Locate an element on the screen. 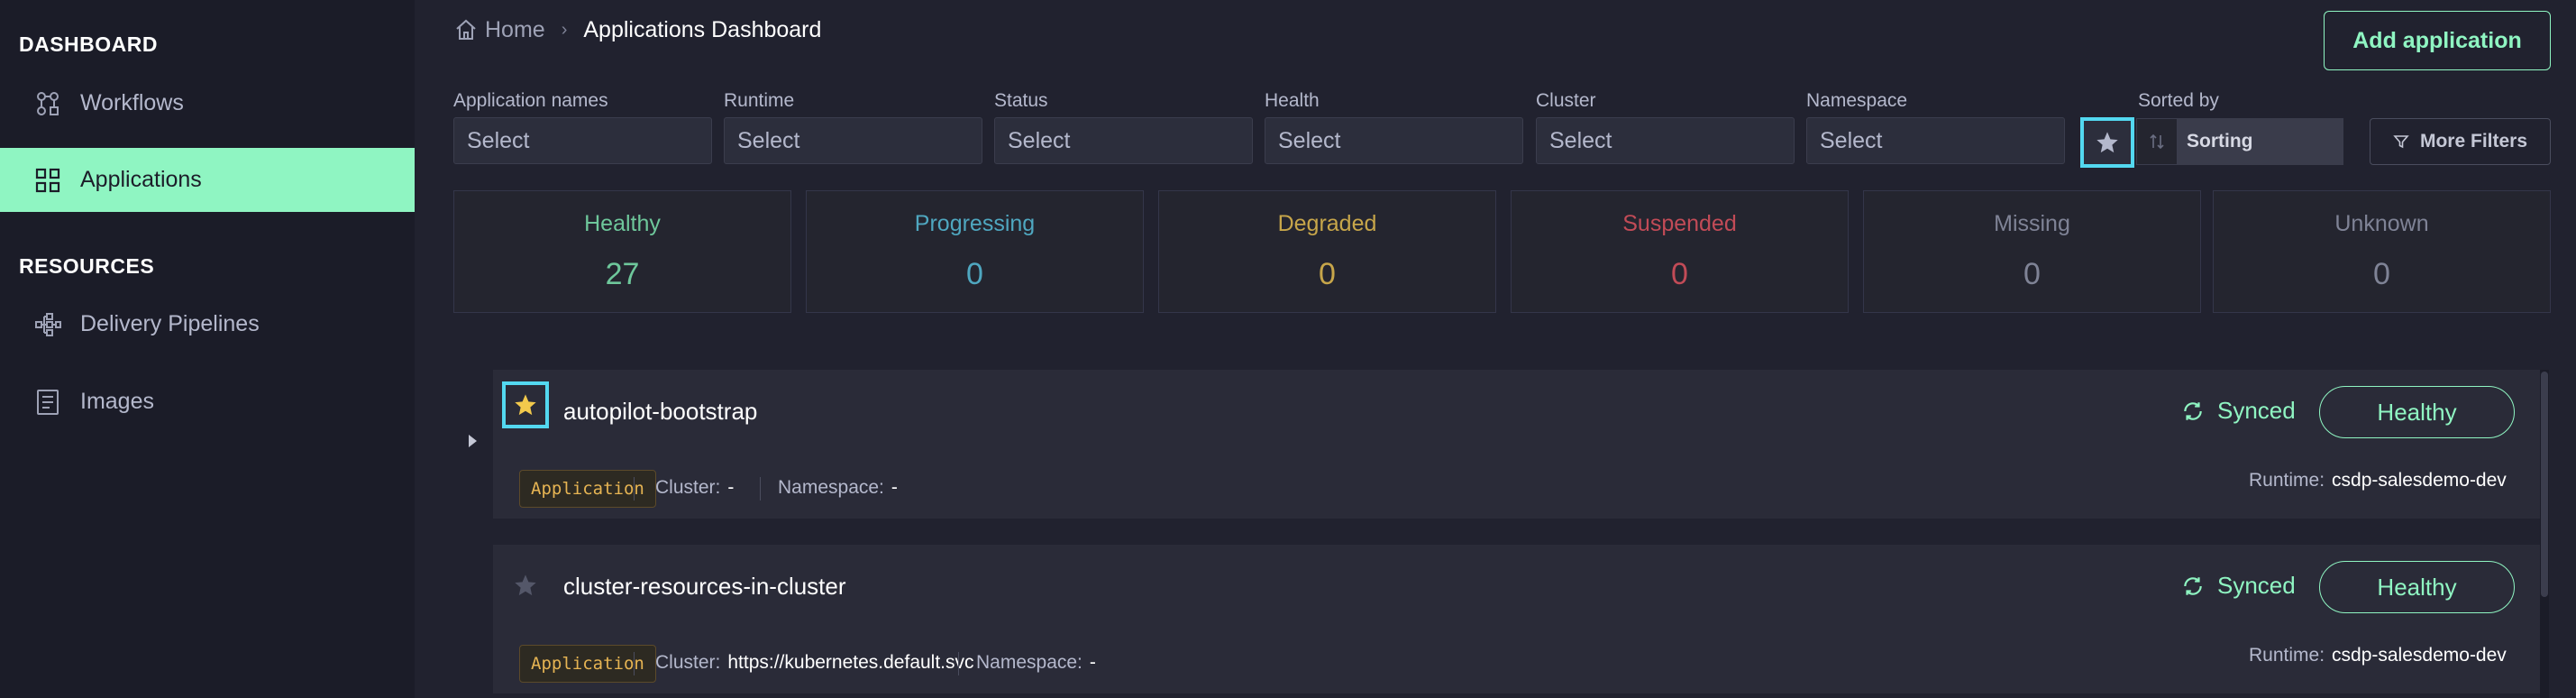 This screenshot has height=698, width=2576. breadcrumb-home-label: Home is located at coordinates (515, 30).